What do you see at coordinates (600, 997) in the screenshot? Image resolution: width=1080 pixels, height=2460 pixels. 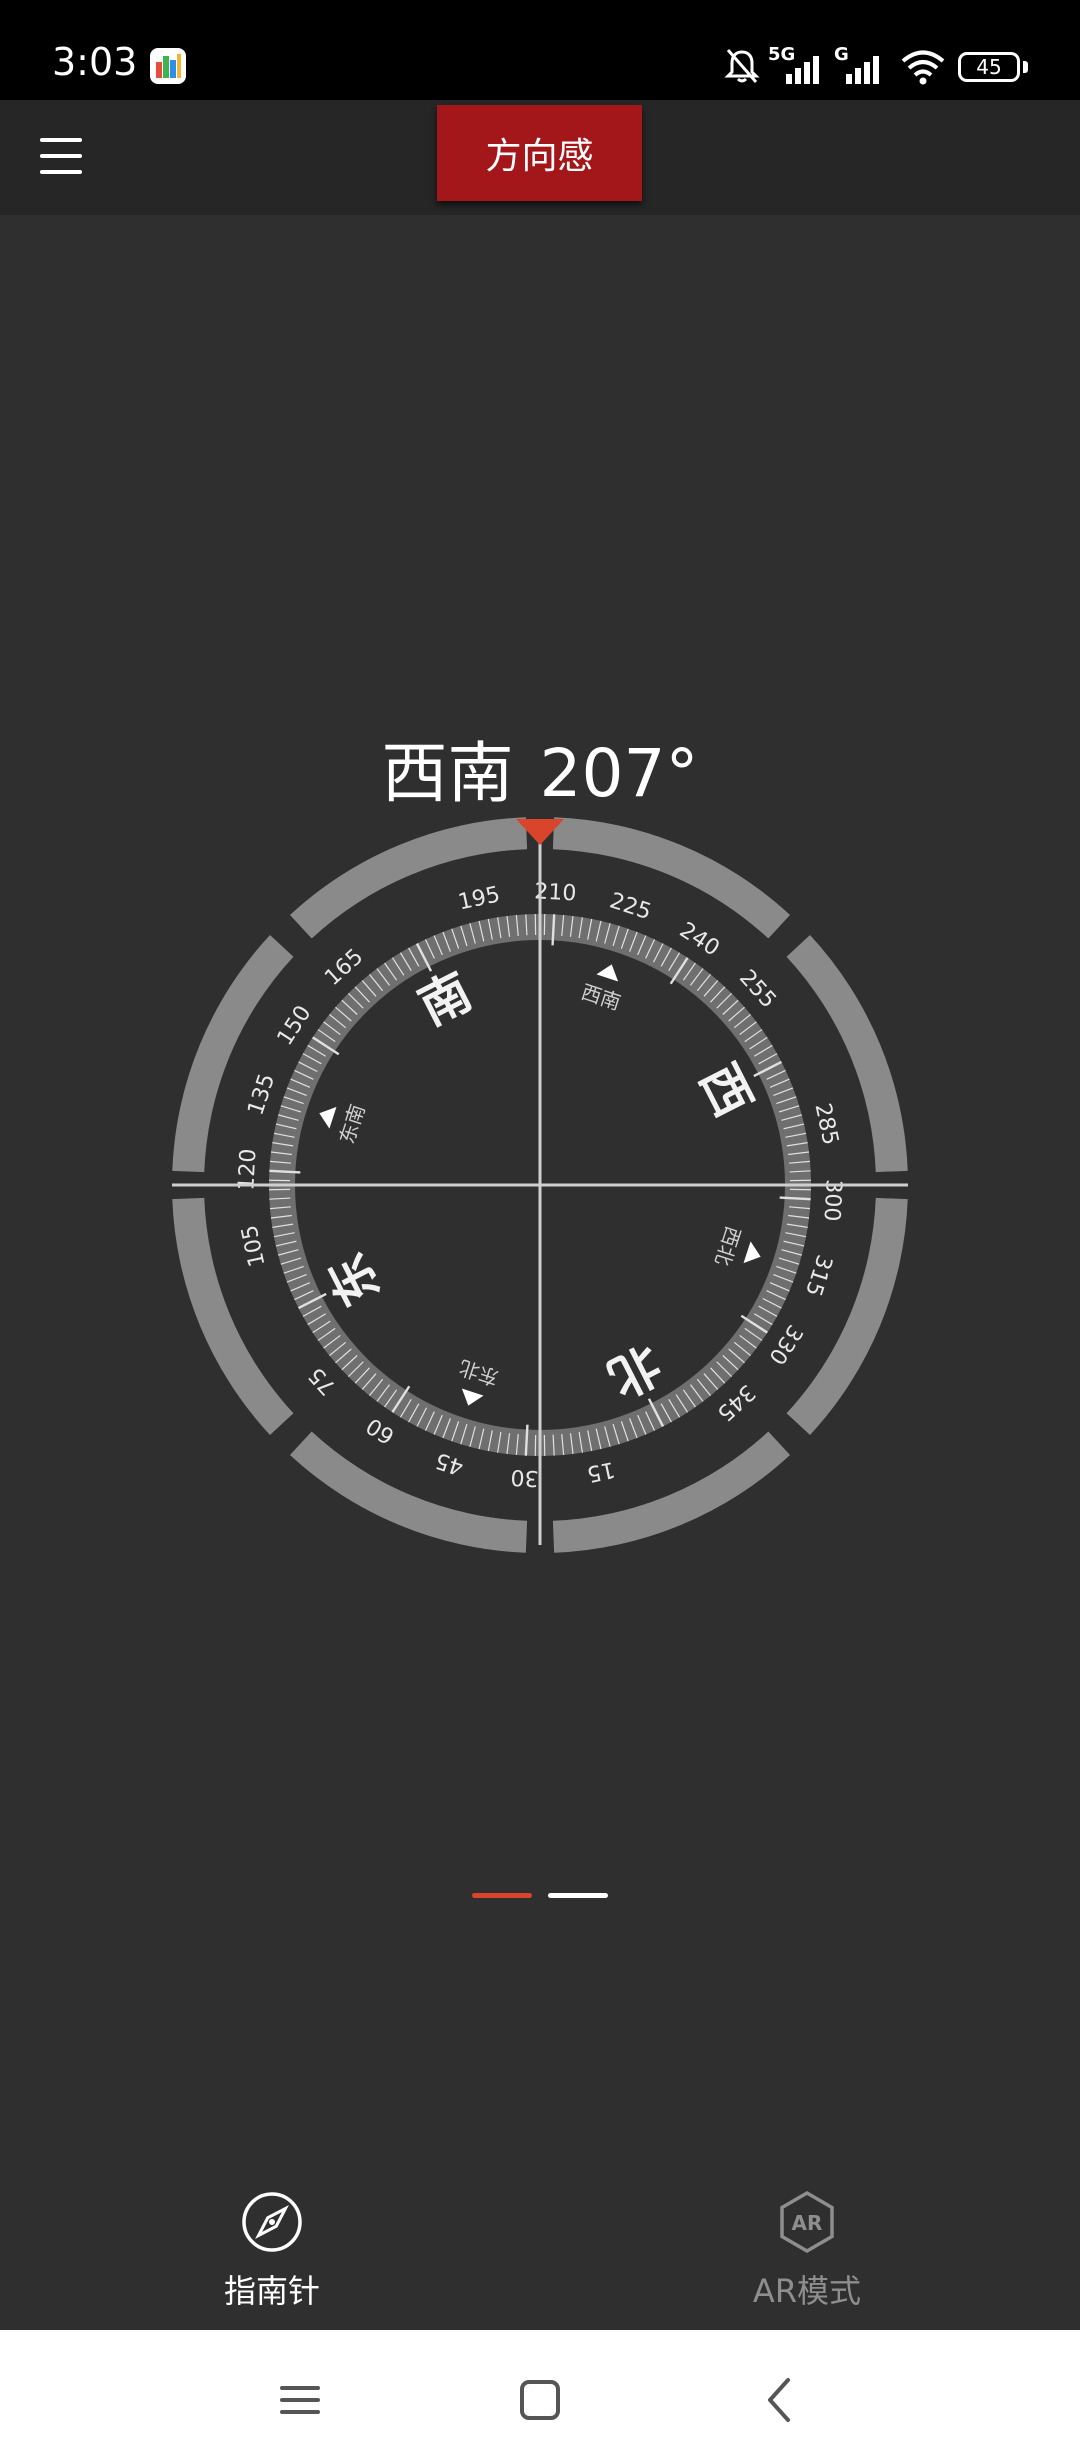 I see `intercardinal-label-southwest: 西南` at bounding box center [600, 997].